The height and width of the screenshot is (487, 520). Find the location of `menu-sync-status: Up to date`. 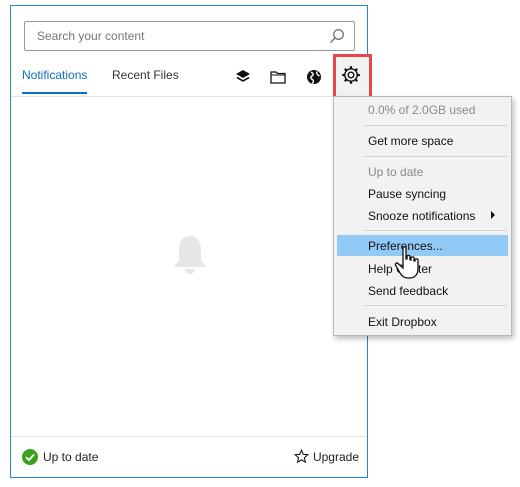

menu-sync-status: Up to date is located at coordinates (396, 172).